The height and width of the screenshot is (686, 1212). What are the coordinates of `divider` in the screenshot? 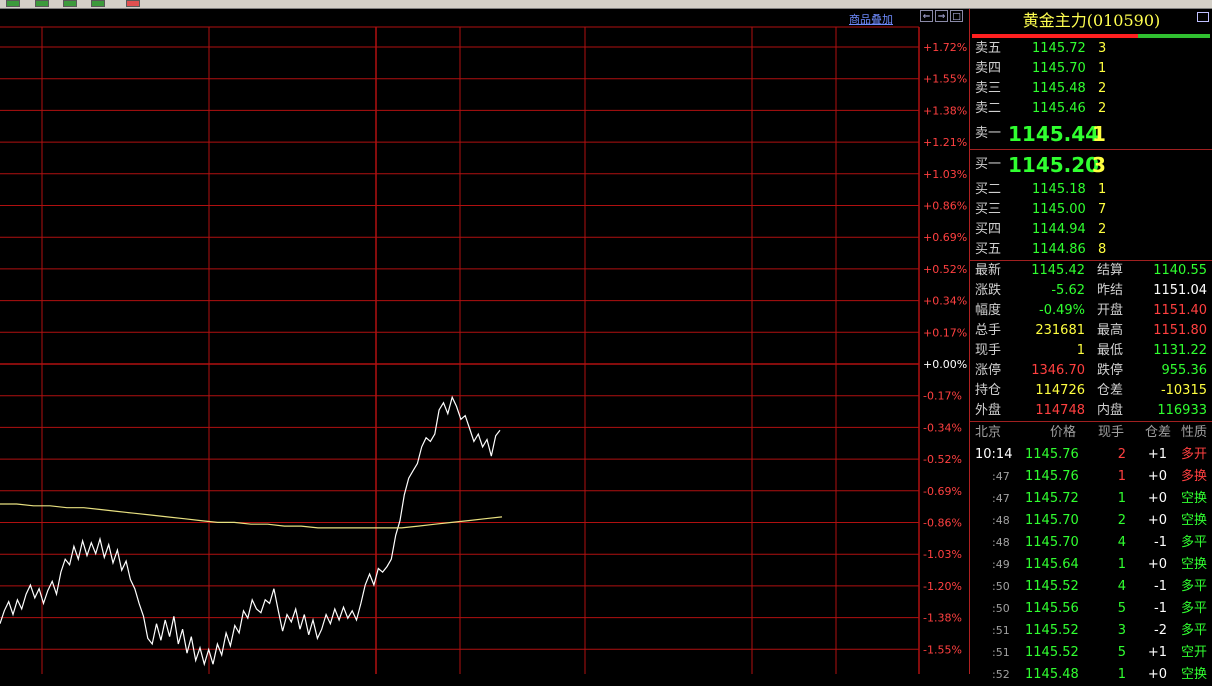 It's located at (1091, 149).